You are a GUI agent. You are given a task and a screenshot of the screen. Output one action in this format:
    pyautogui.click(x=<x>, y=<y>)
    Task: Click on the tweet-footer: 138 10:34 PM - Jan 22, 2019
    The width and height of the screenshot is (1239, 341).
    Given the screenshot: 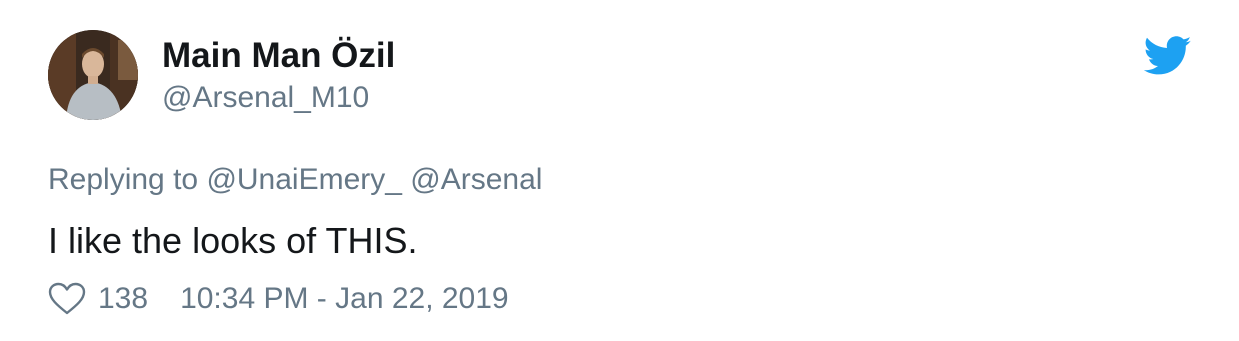 What is the action you would take?
    pyautogui.click(x=278, y=299)
    